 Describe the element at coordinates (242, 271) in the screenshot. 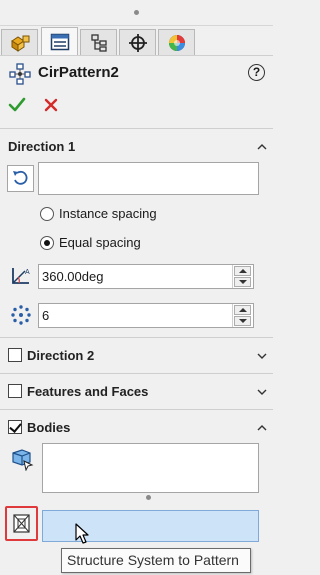

I see `angle-spin-up-button` at that location.